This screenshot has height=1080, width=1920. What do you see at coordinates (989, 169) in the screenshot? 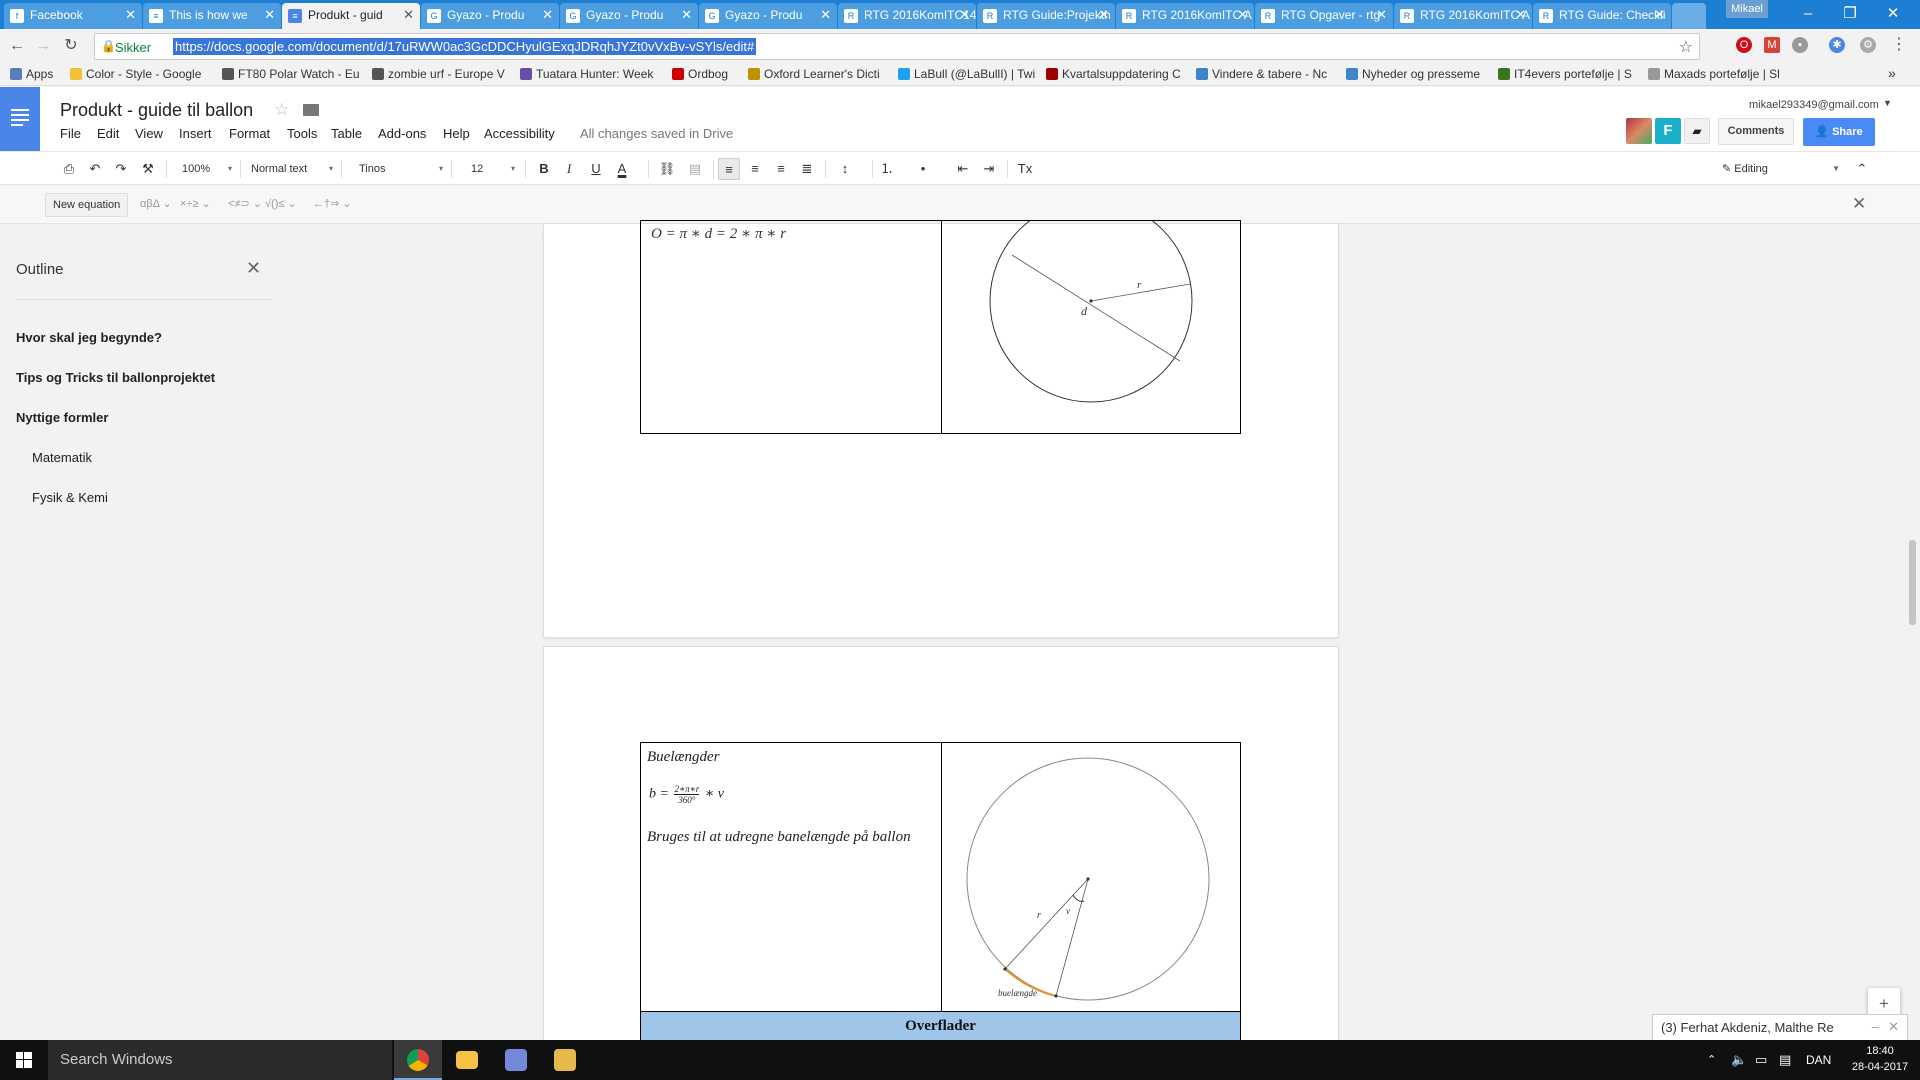
I see `increase-indent-icon: ⇥` at bounding box center [989, 169].